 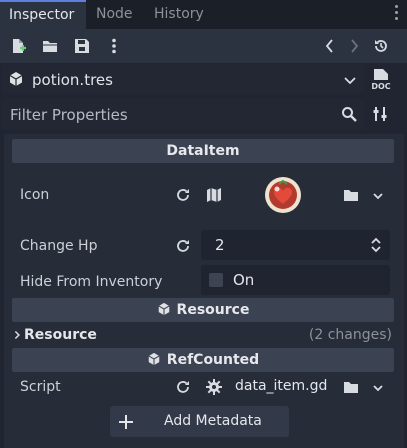 What do you see at coordinates (354, 46) in the screenshot?
I see `history-forward-icon` at bounding box center [354, 46].